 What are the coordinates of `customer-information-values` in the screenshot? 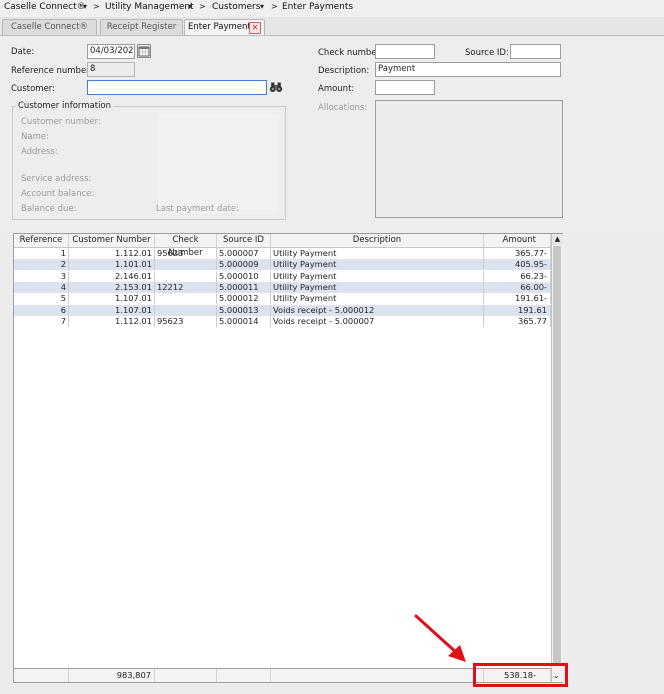 It's located at (218, 163).